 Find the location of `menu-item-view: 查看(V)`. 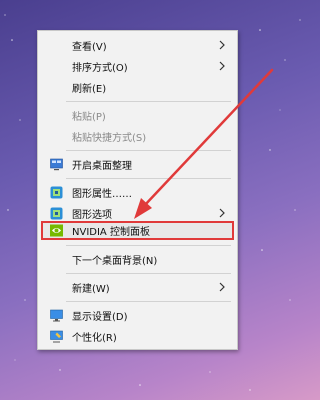

menu-item-view: 查看(V) is located at coordinates (137, 45).